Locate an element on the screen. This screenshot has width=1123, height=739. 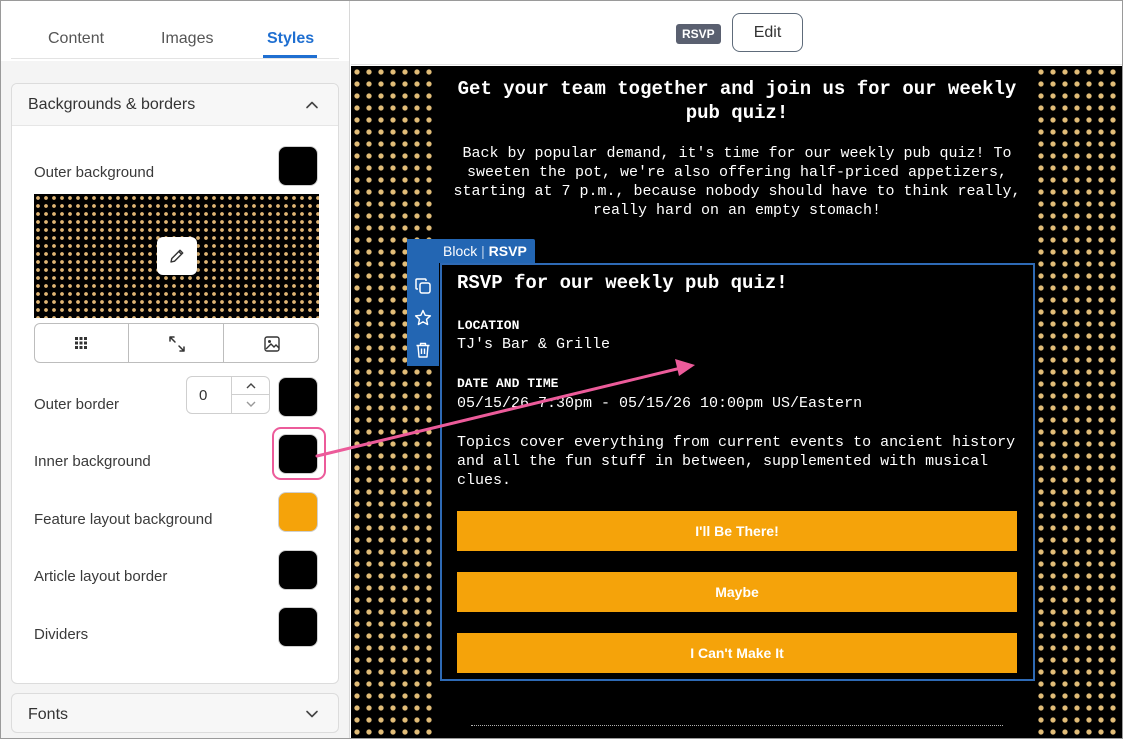
trash-icon is located at coordinates (423, 350).